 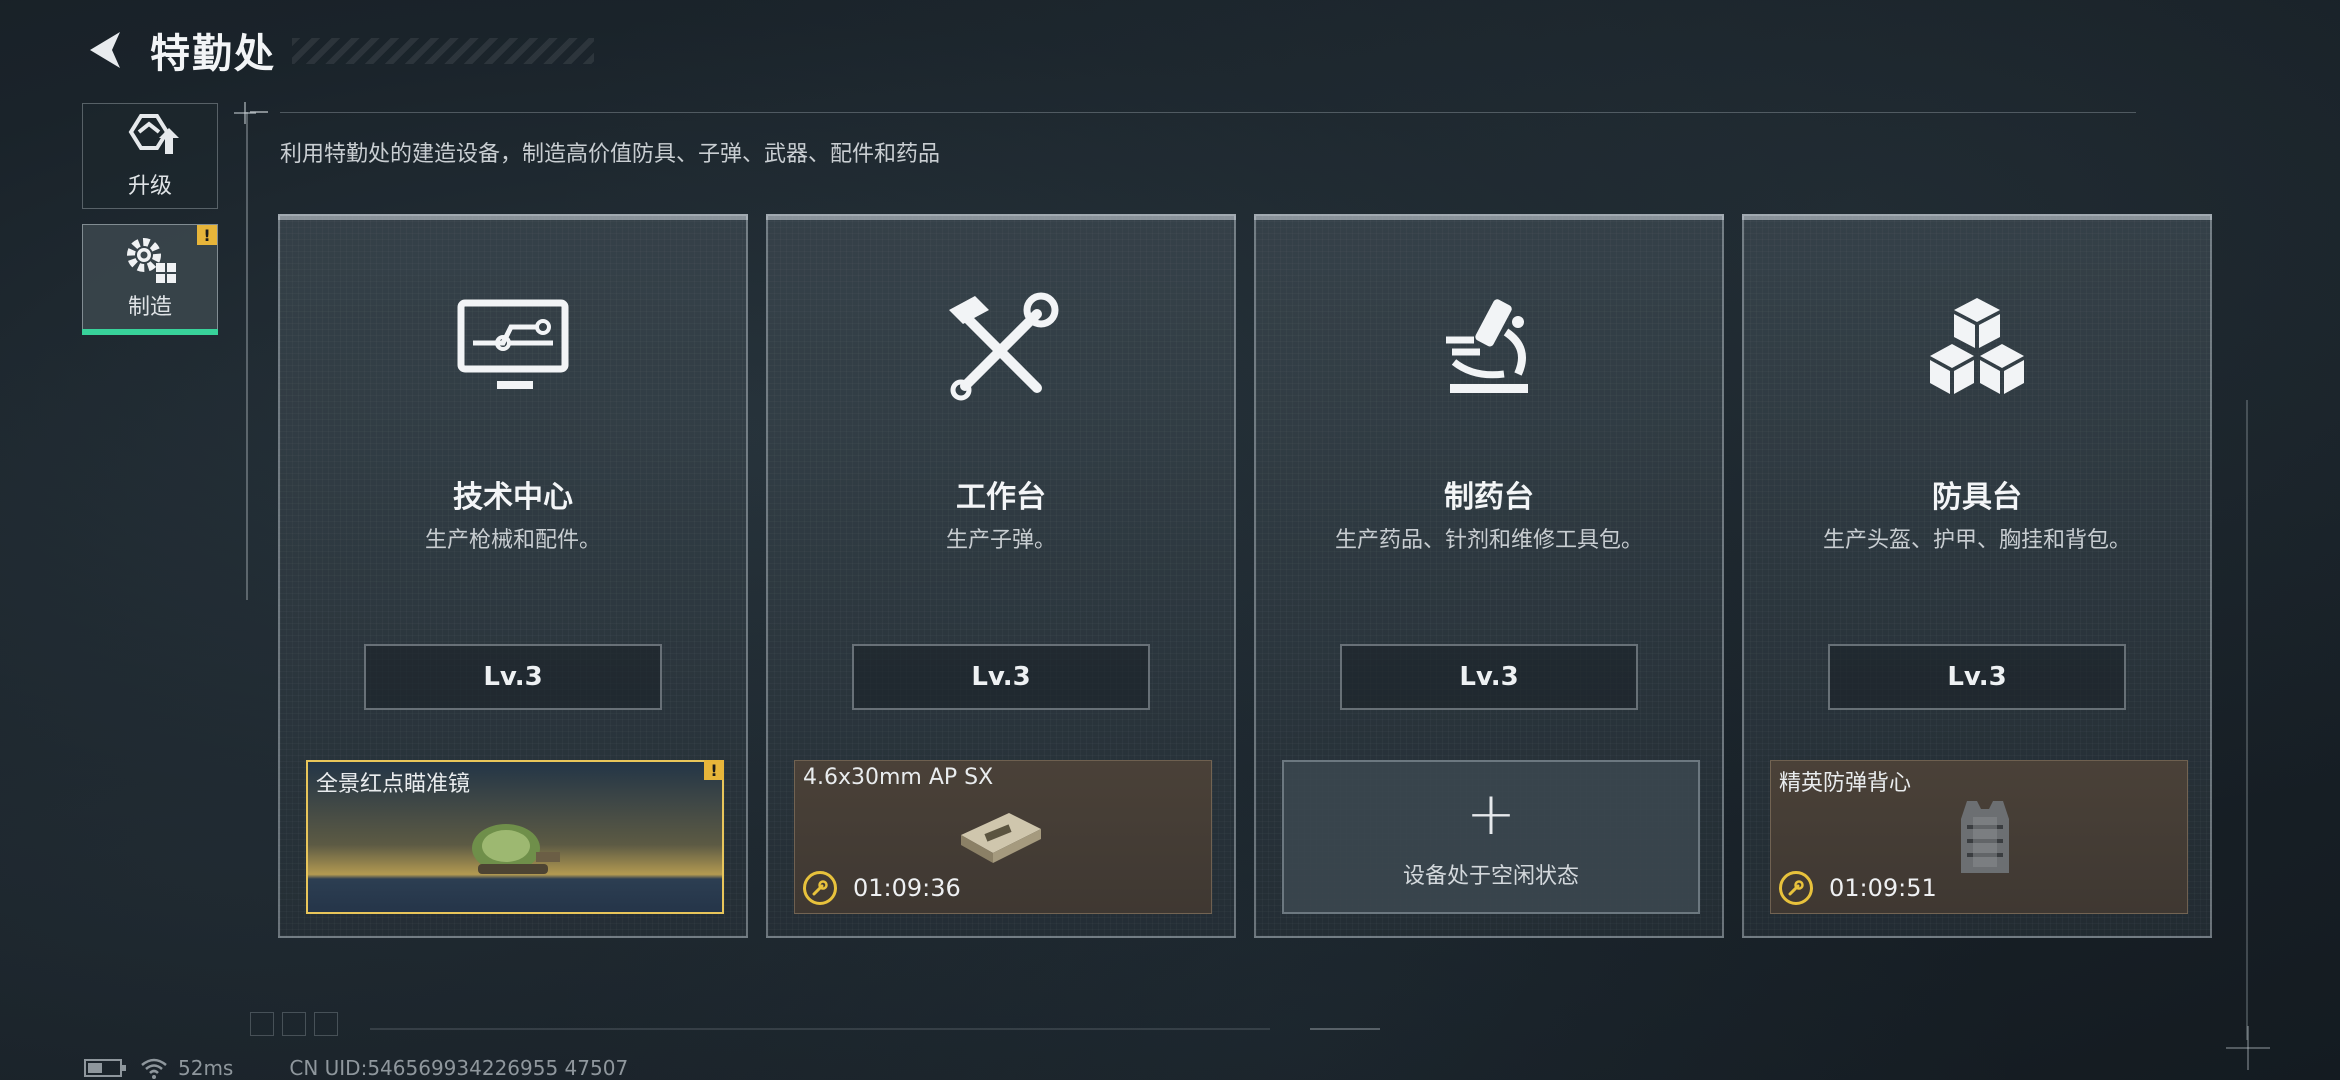 I want to click on station-subtitle: 生产头盔、护甲、胸挂和背包。, so click(x=1976, y=540).